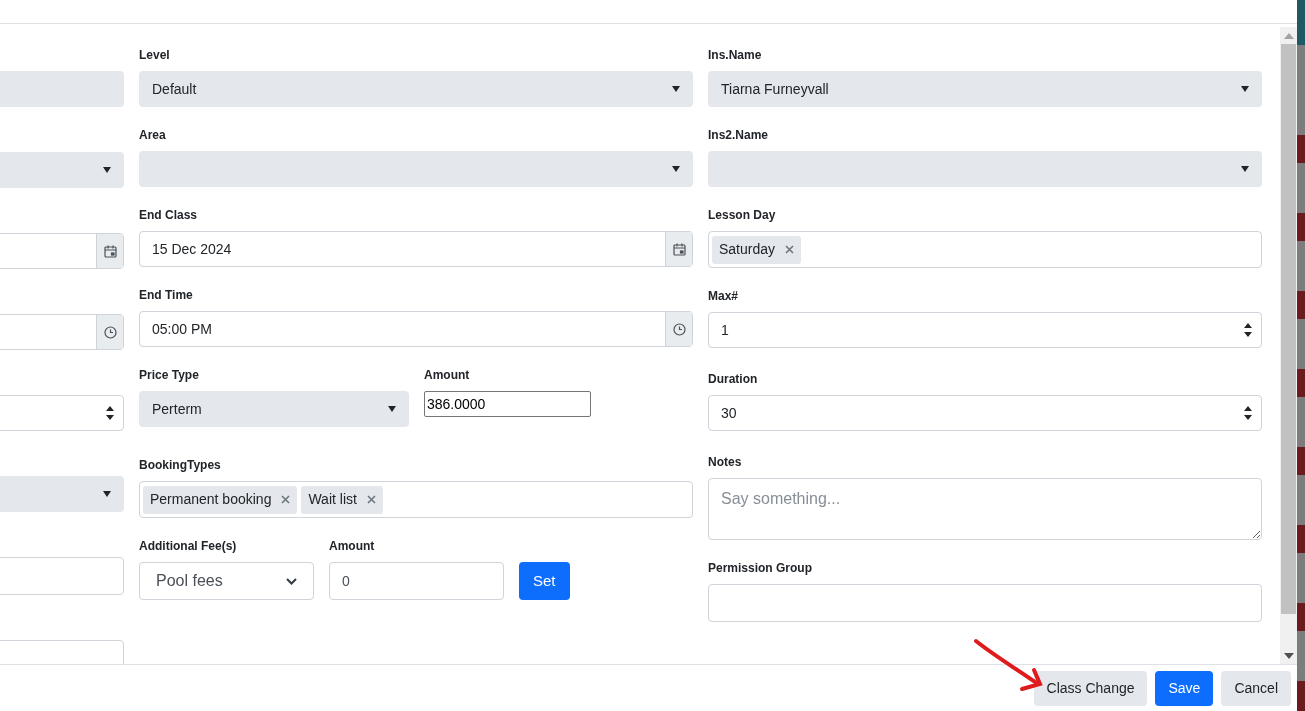 This screenshot has height=711, width=1305. I want to click on date-field: 15 Dec 2024, so click(416, 249).